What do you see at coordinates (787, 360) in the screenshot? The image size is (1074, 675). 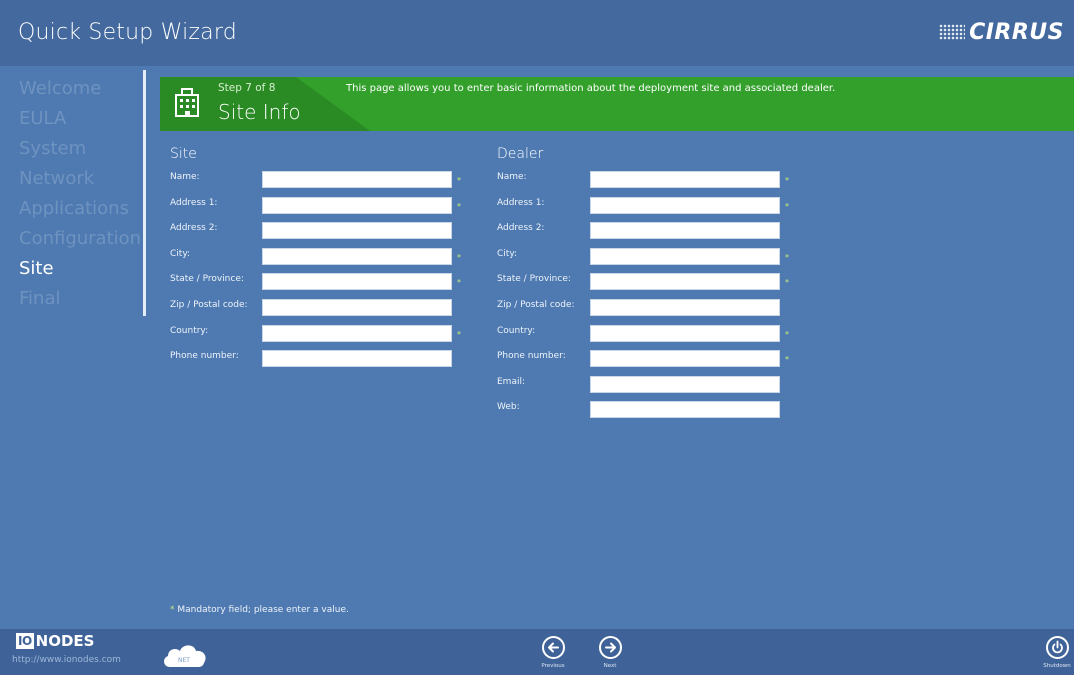 I see `dealer-phone-number-mandatory-star: *` at bounding box center [787, 360].